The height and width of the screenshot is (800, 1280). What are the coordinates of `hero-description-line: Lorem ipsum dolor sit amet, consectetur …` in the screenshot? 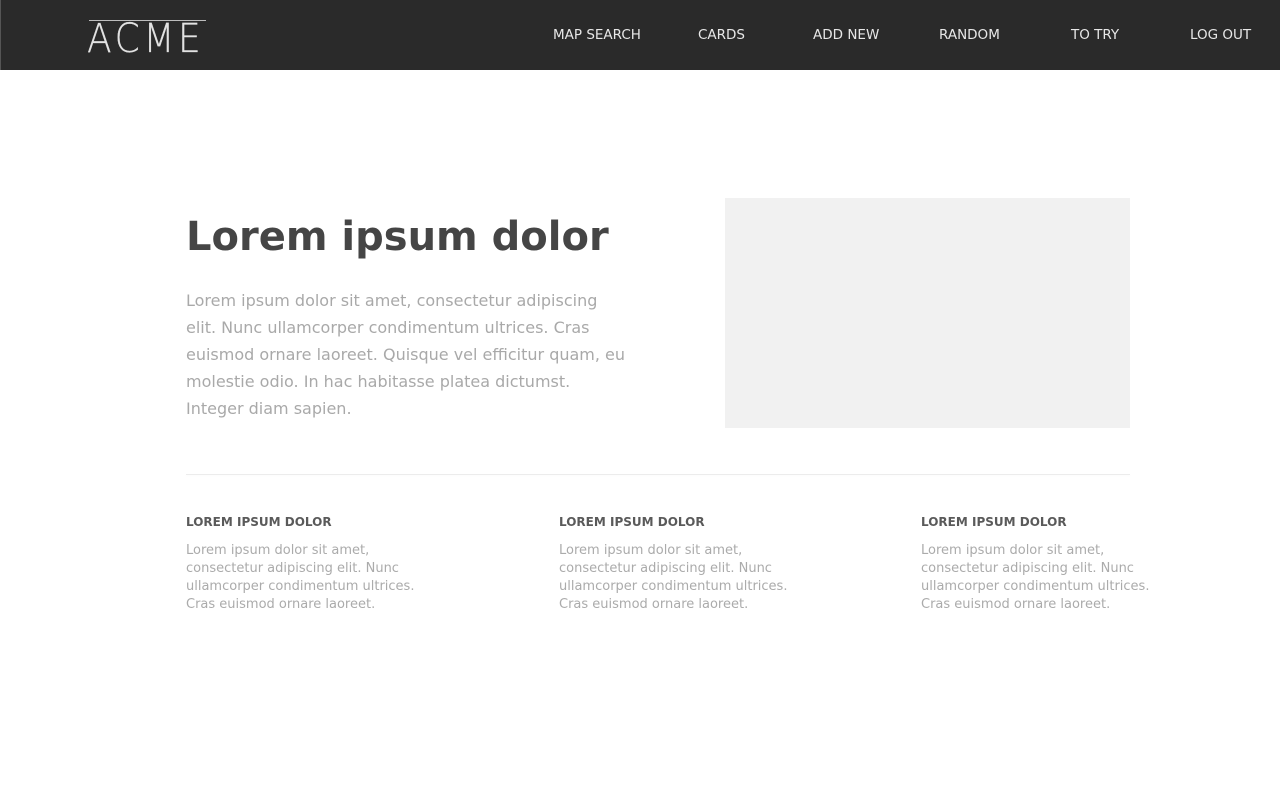 It's located at (392, 300).